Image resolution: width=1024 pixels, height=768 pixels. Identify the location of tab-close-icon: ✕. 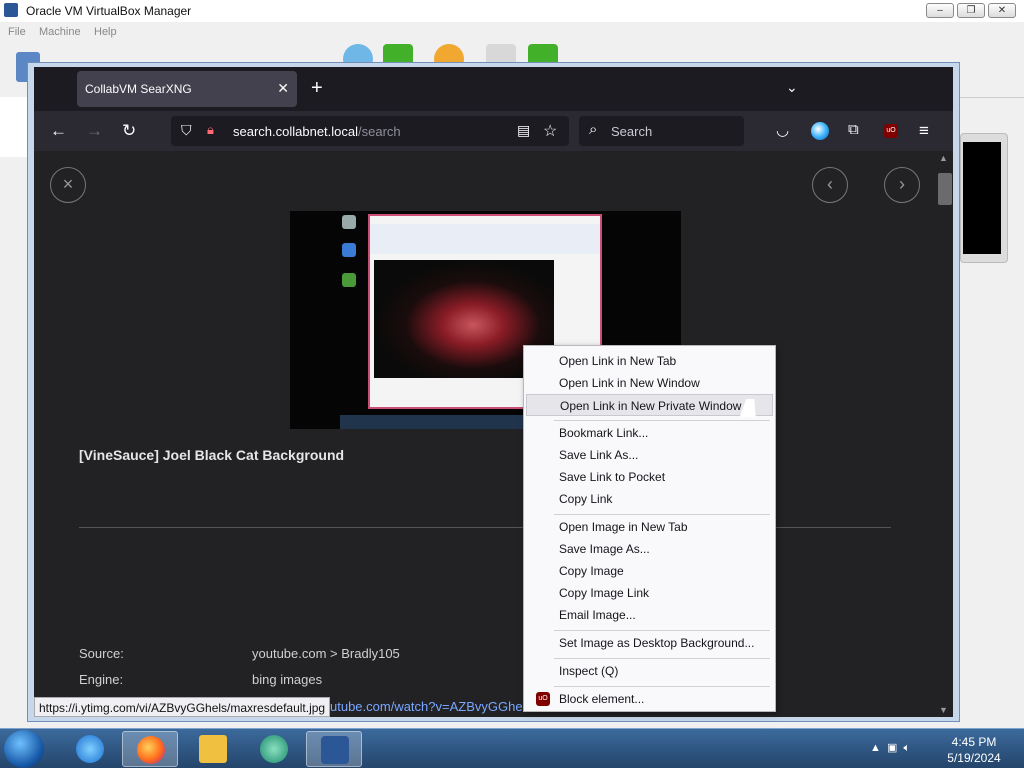
(283, 88).